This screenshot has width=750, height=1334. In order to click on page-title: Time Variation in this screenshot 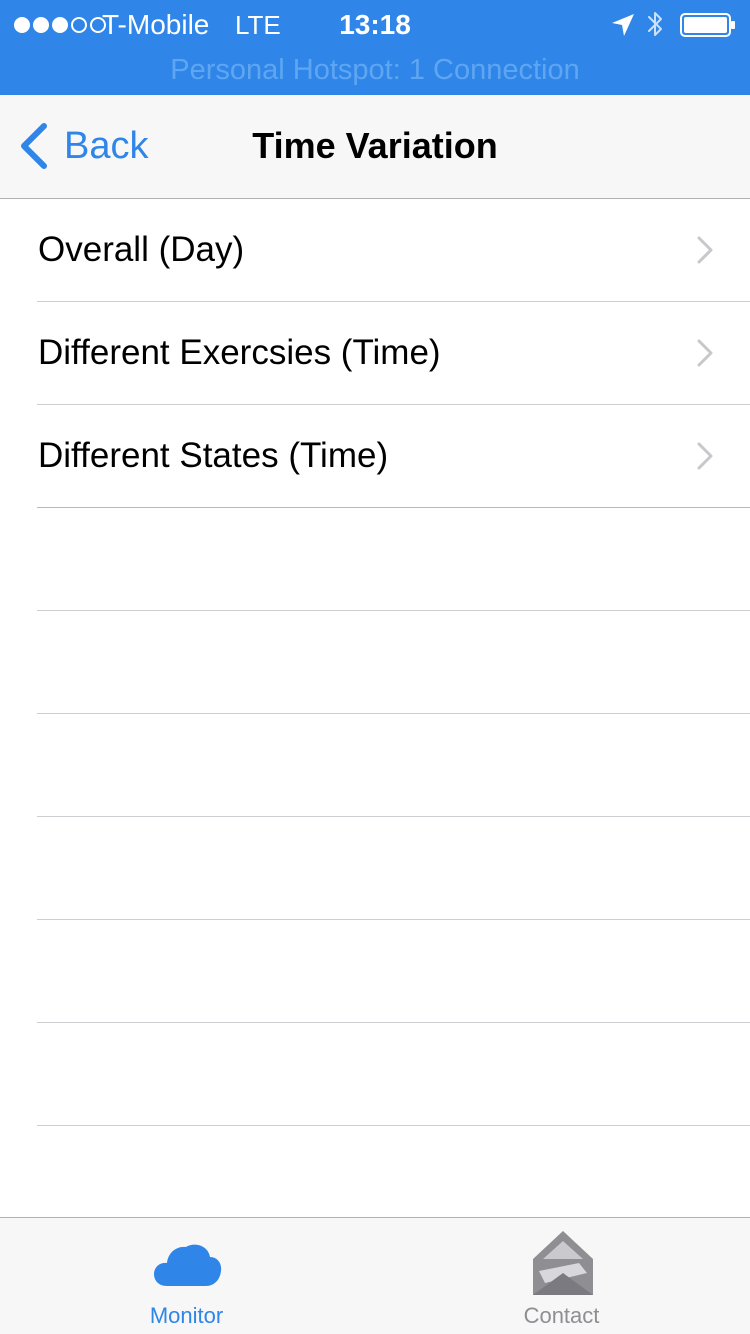, I will do `click(375, 145)`.